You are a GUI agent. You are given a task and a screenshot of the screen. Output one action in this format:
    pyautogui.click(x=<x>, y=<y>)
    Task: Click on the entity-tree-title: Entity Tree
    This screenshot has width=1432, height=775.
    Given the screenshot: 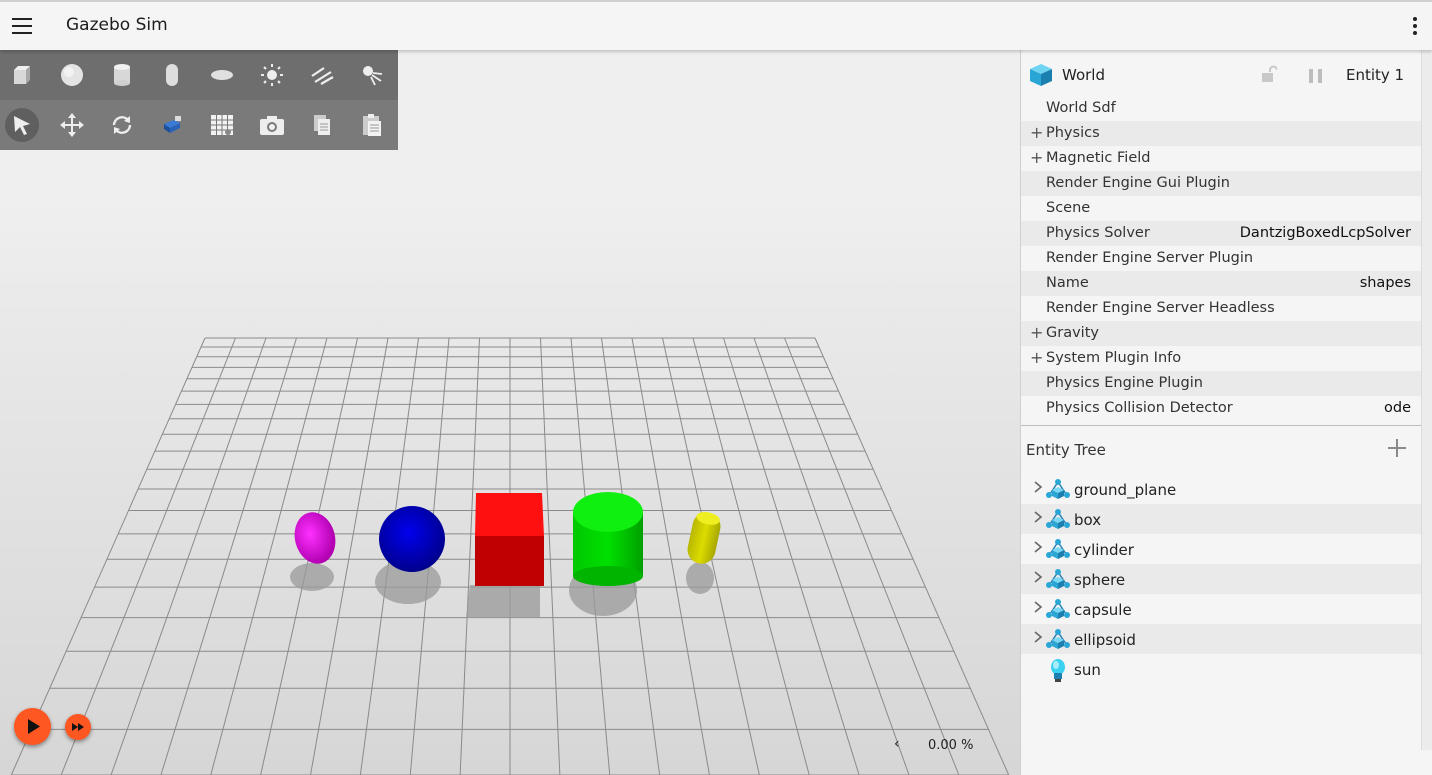 What is the action you would take?
    pyautogui.click(x=1066, y=450)
    